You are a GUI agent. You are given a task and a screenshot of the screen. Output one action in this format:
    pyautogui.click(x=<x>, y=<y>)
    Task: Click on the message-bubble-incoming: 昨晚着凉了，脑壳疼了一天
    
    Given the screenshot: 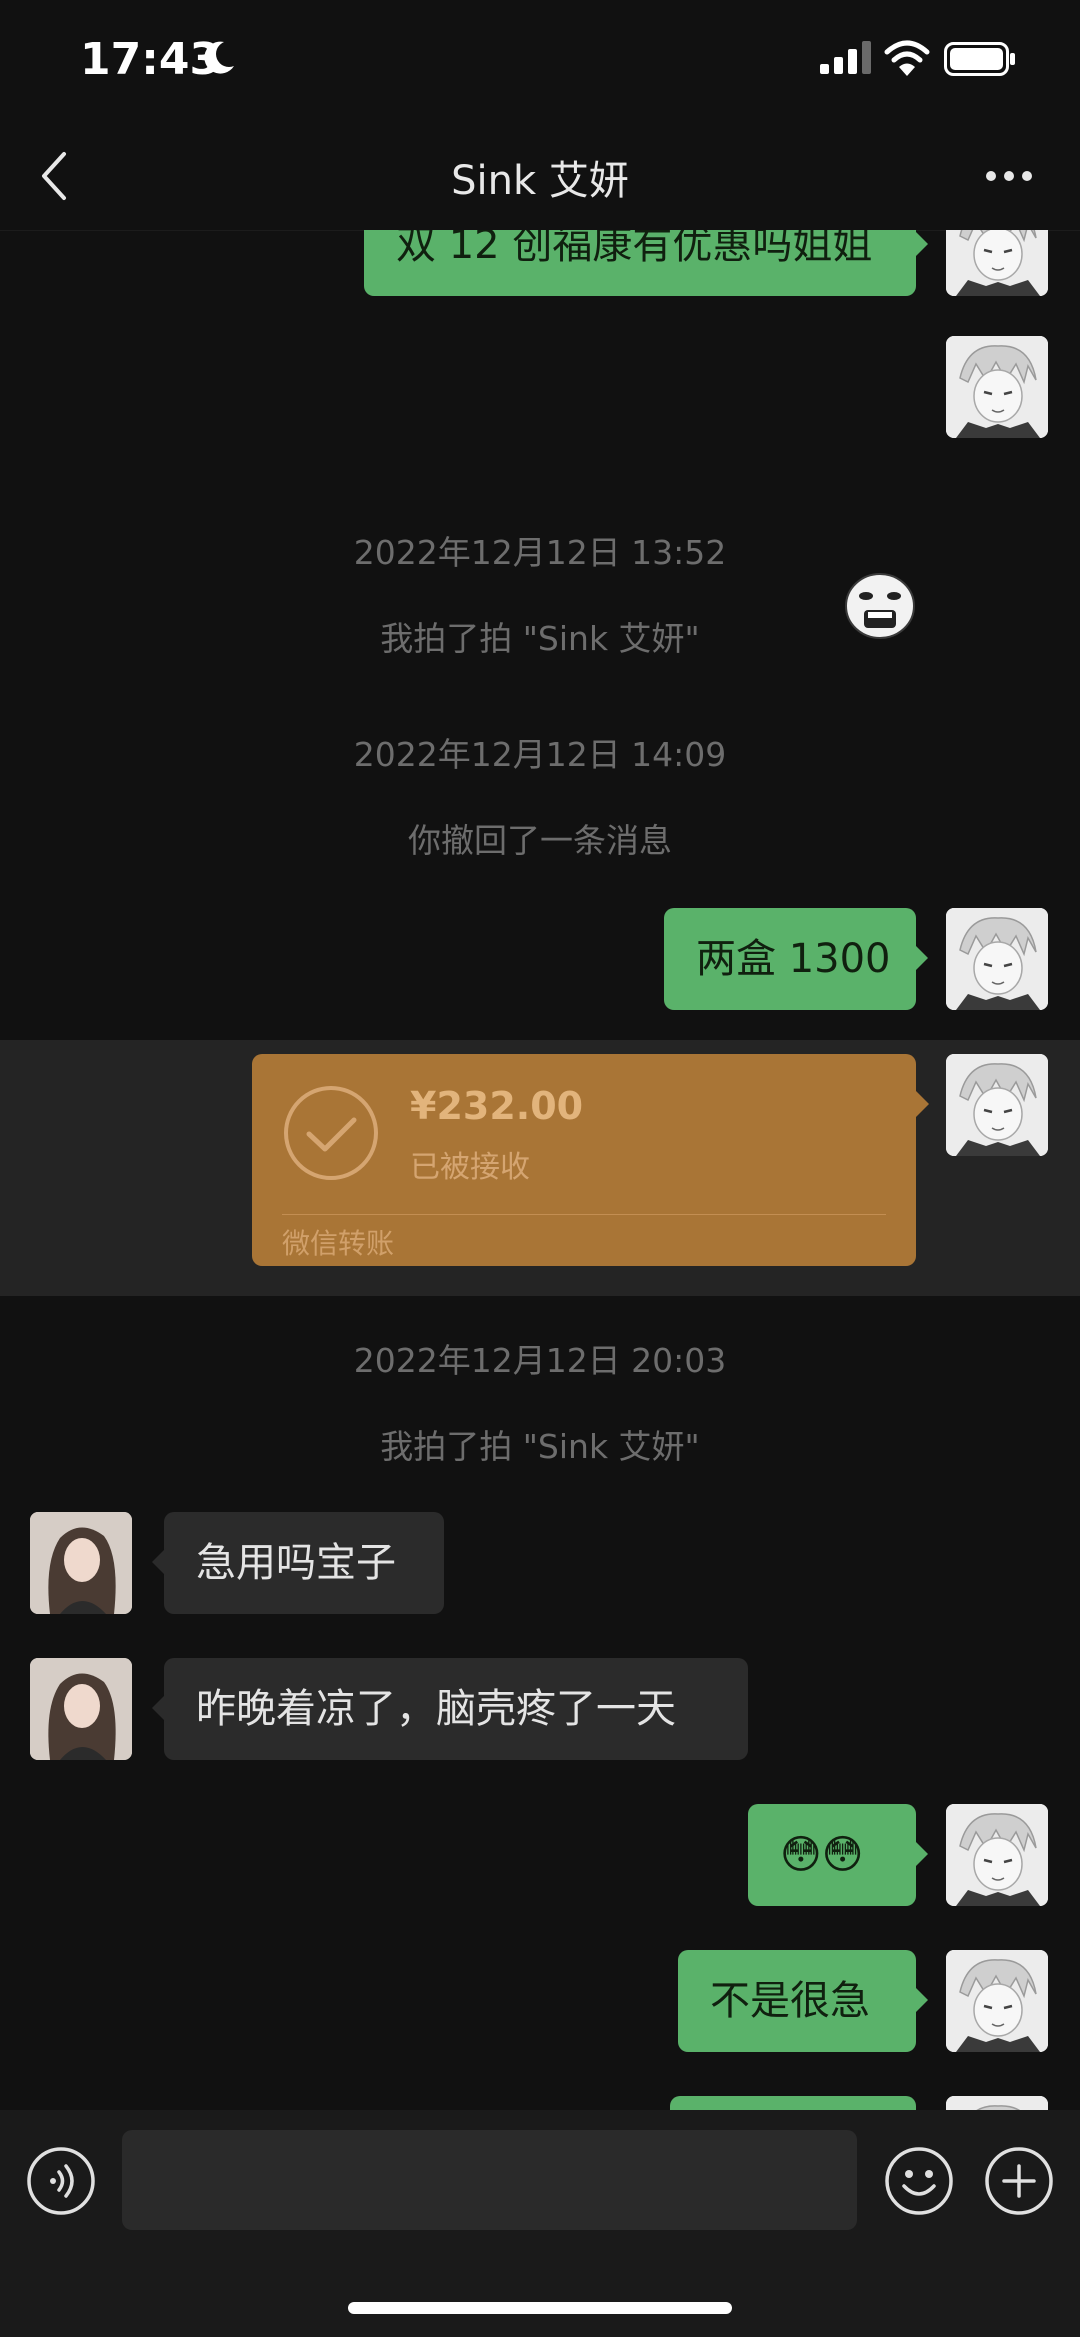 What is the action you would take?
    pyautogui.click(x=450, y=1709)
    